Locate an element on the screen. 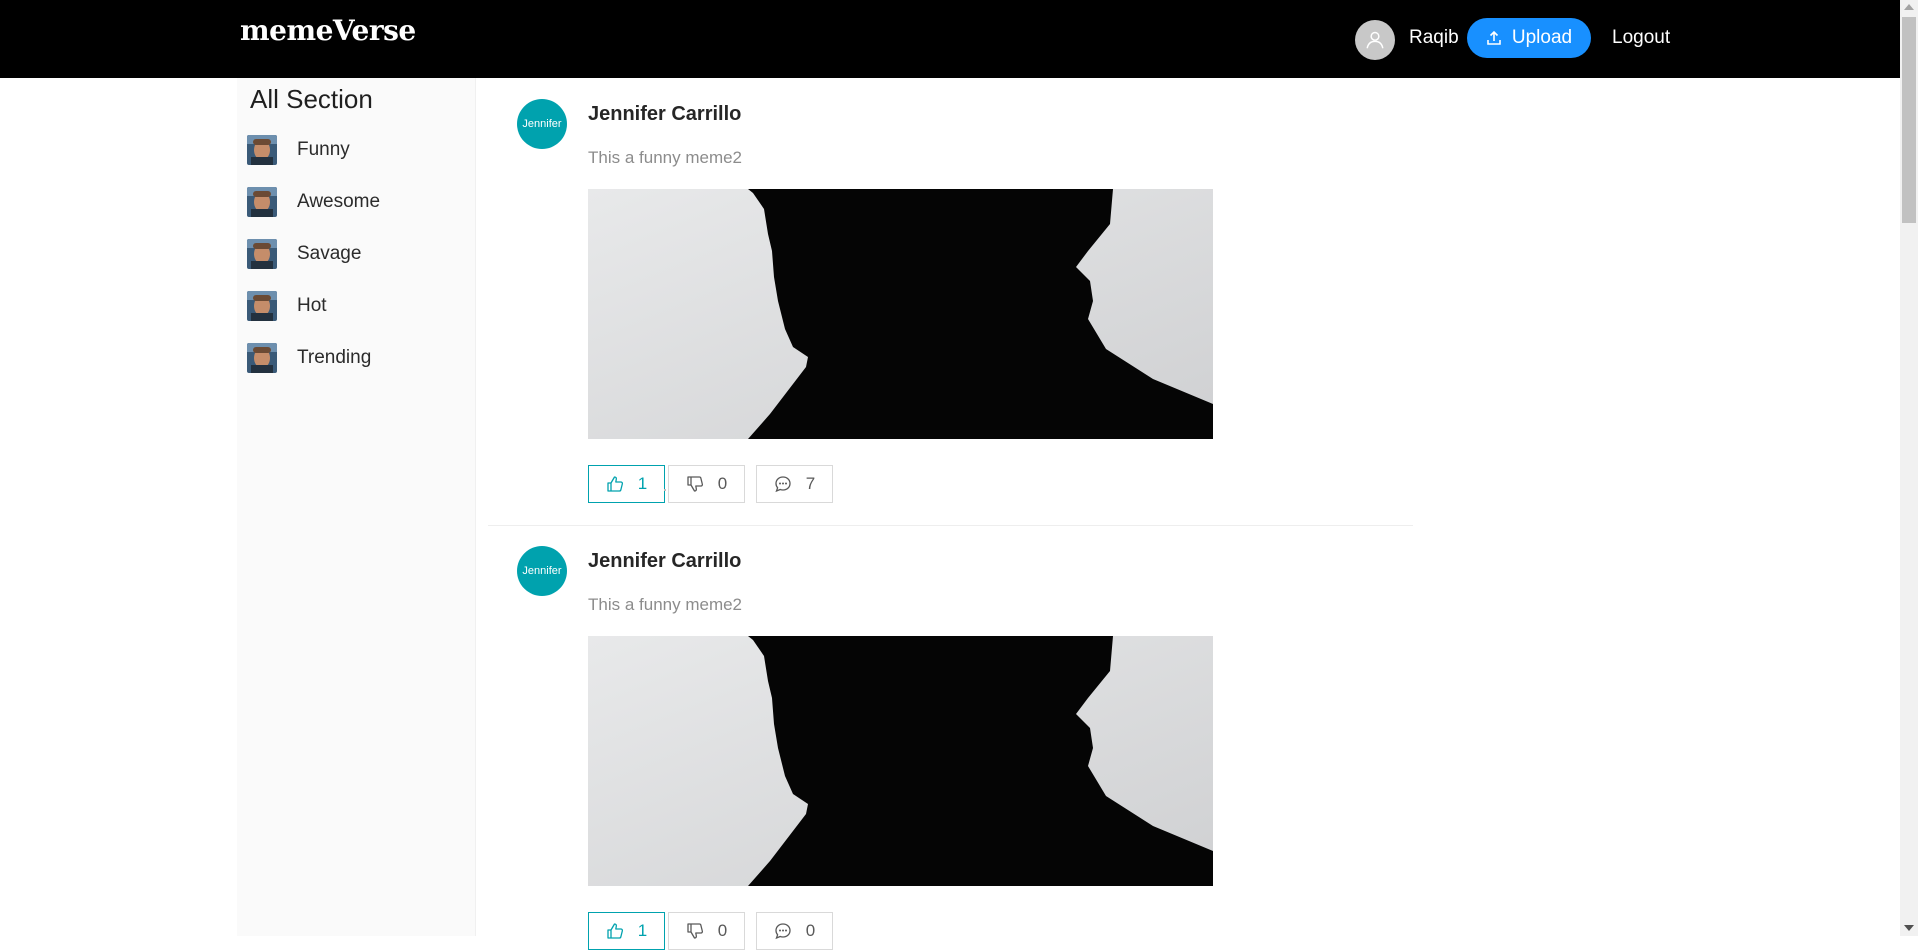 This screenshot has width=1918, height=950. sidebar-item-label: Hot is located at coordinates (312, 305).